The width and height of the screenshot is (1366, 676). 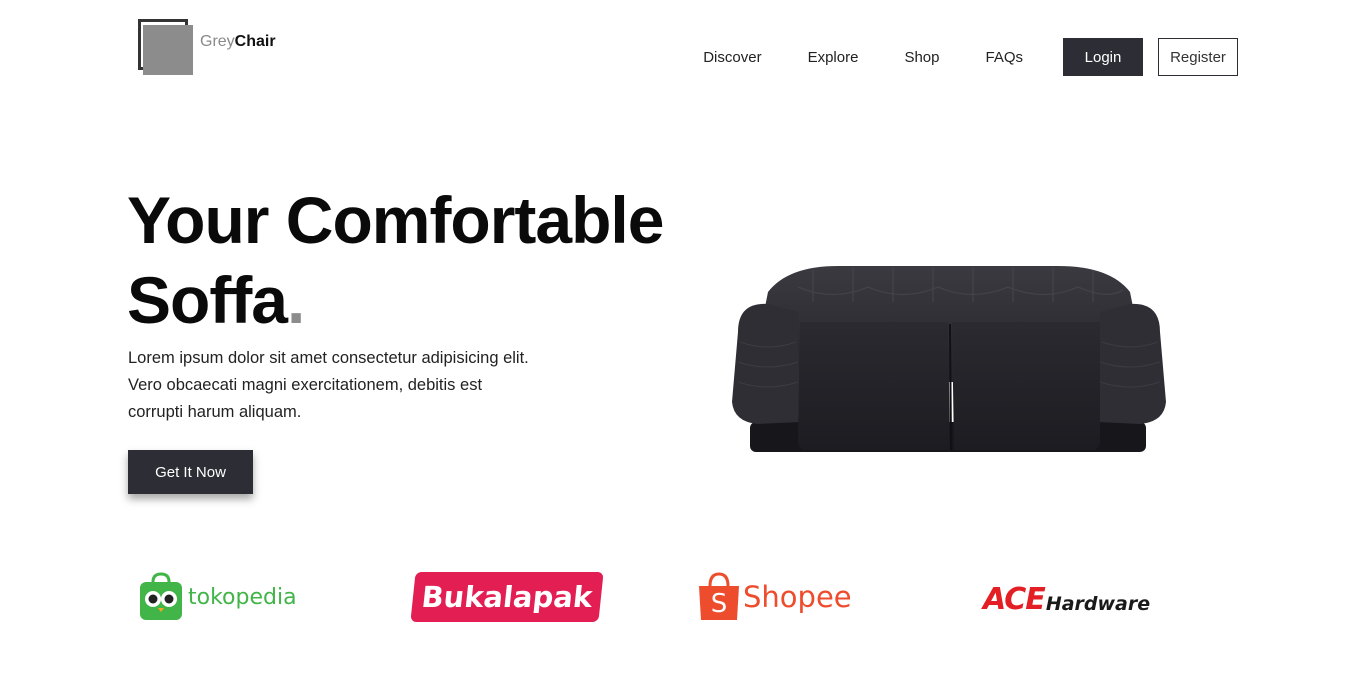 What do you see at coordinates (395, 220) in the screenshot?
I see `hero-title-line1: Your Comfortable` at bounding box center [395, 220].